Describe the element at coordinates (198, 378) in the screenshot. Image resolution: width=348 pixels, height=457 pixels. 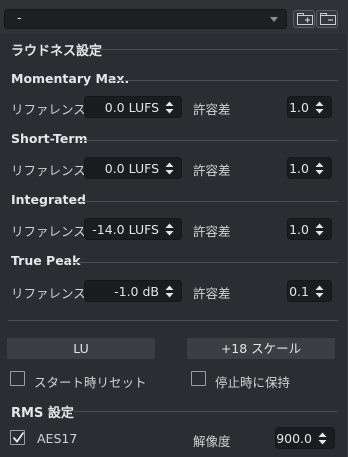
I see `hold-on-stop-checkbox` at that location.